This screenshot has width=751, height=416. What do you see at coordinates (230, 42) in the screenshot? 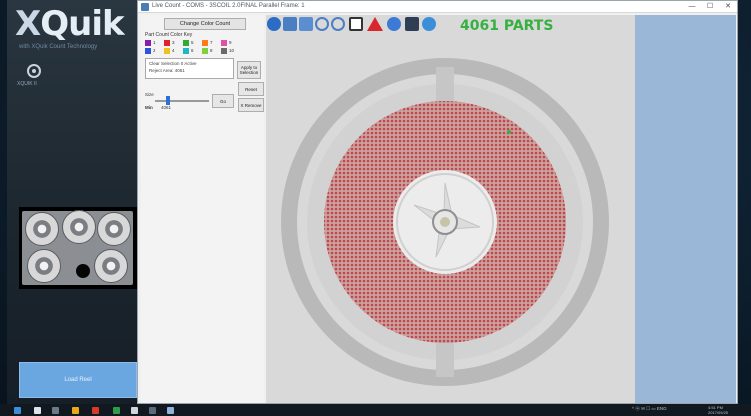
I see `swatch-label: 9` at bounding box center [230, 42].